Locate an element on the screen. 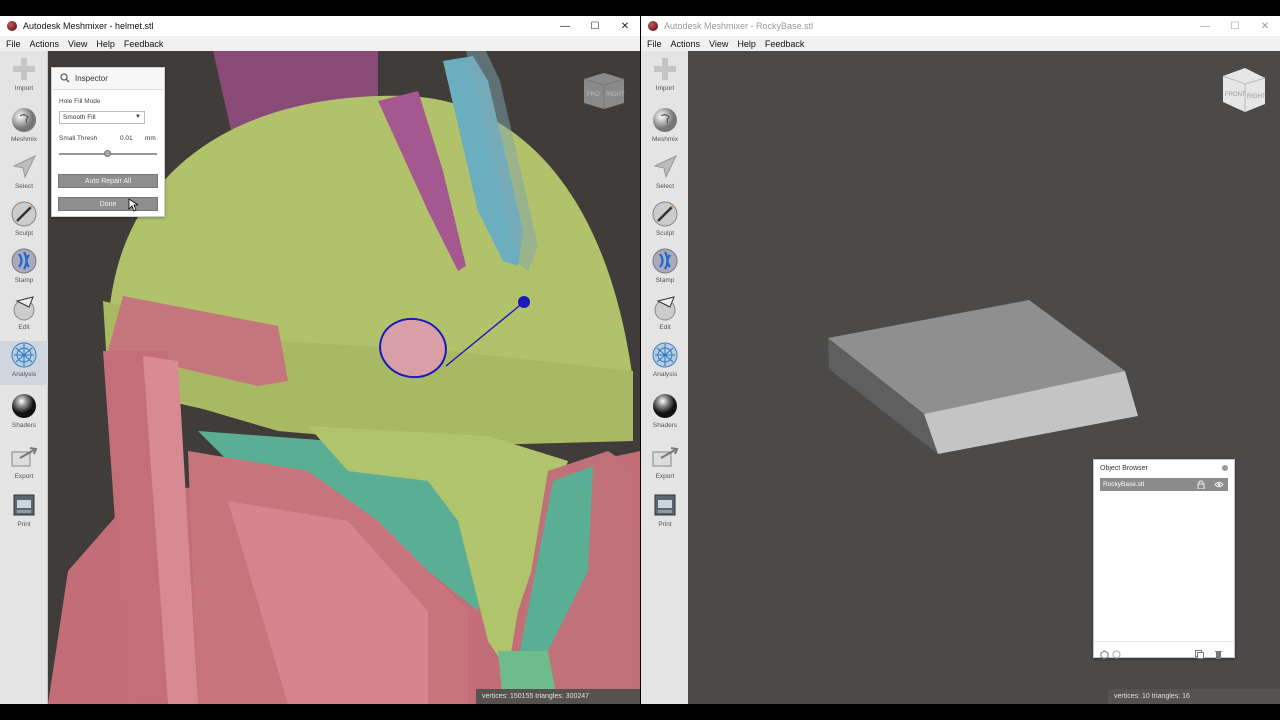  view-cube-front-label: FRO is located at coordinates (593, 95).